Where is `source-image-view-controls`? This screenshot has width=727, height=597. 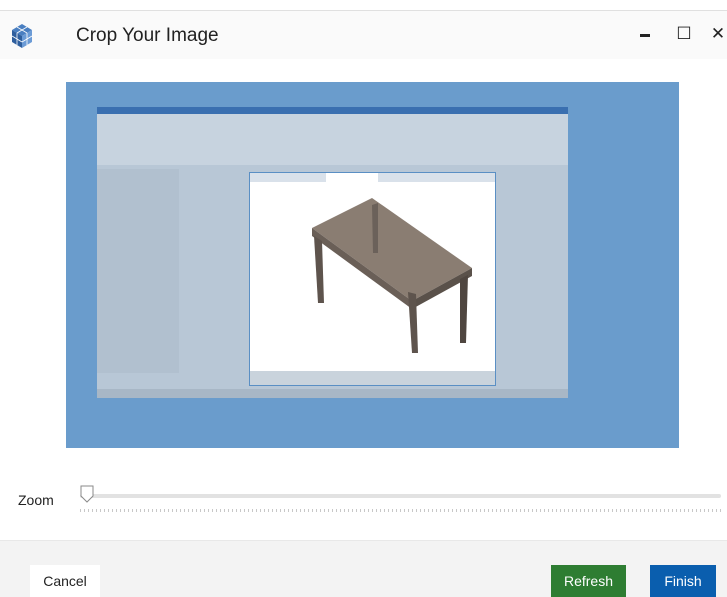 source-image-view-controls is located at coordinates (372, 378).